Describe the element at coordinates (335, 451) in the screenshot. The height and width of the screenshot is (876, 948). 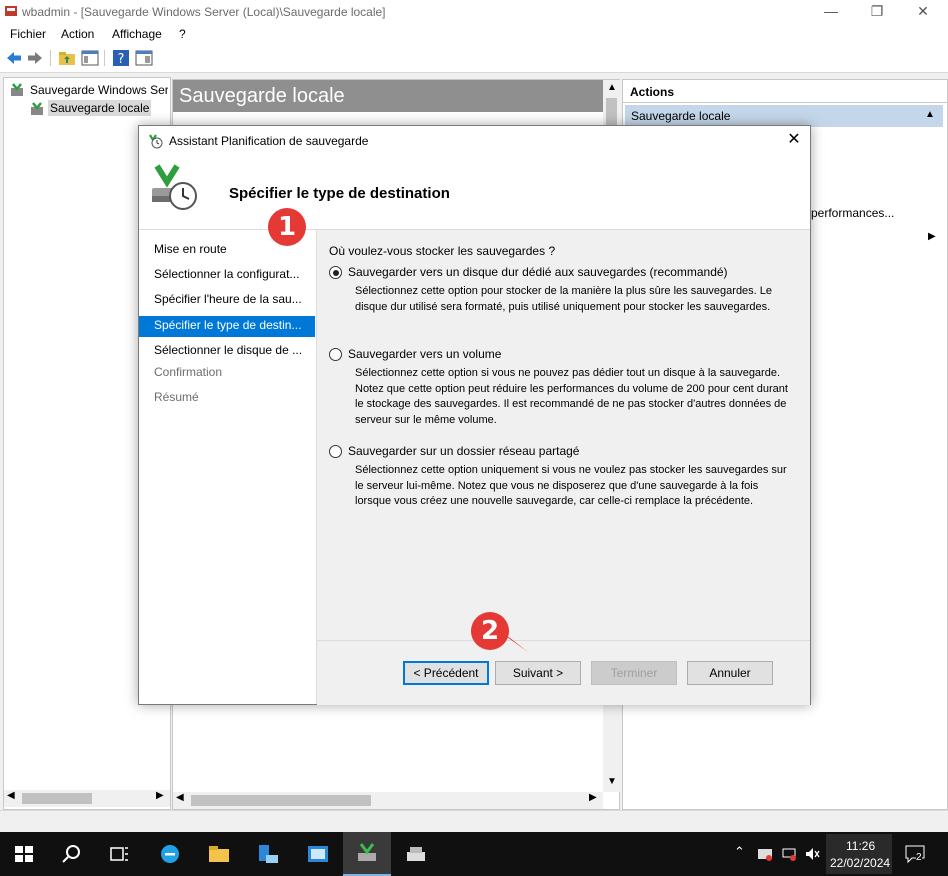
I see `radio-network-folder` at that location.